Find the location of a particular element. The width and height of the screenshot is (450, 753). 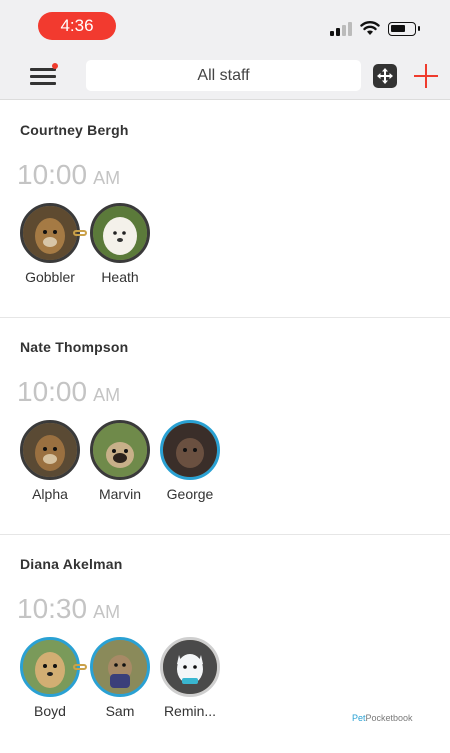

move-arrows-button is located at coordinates (385, 76).